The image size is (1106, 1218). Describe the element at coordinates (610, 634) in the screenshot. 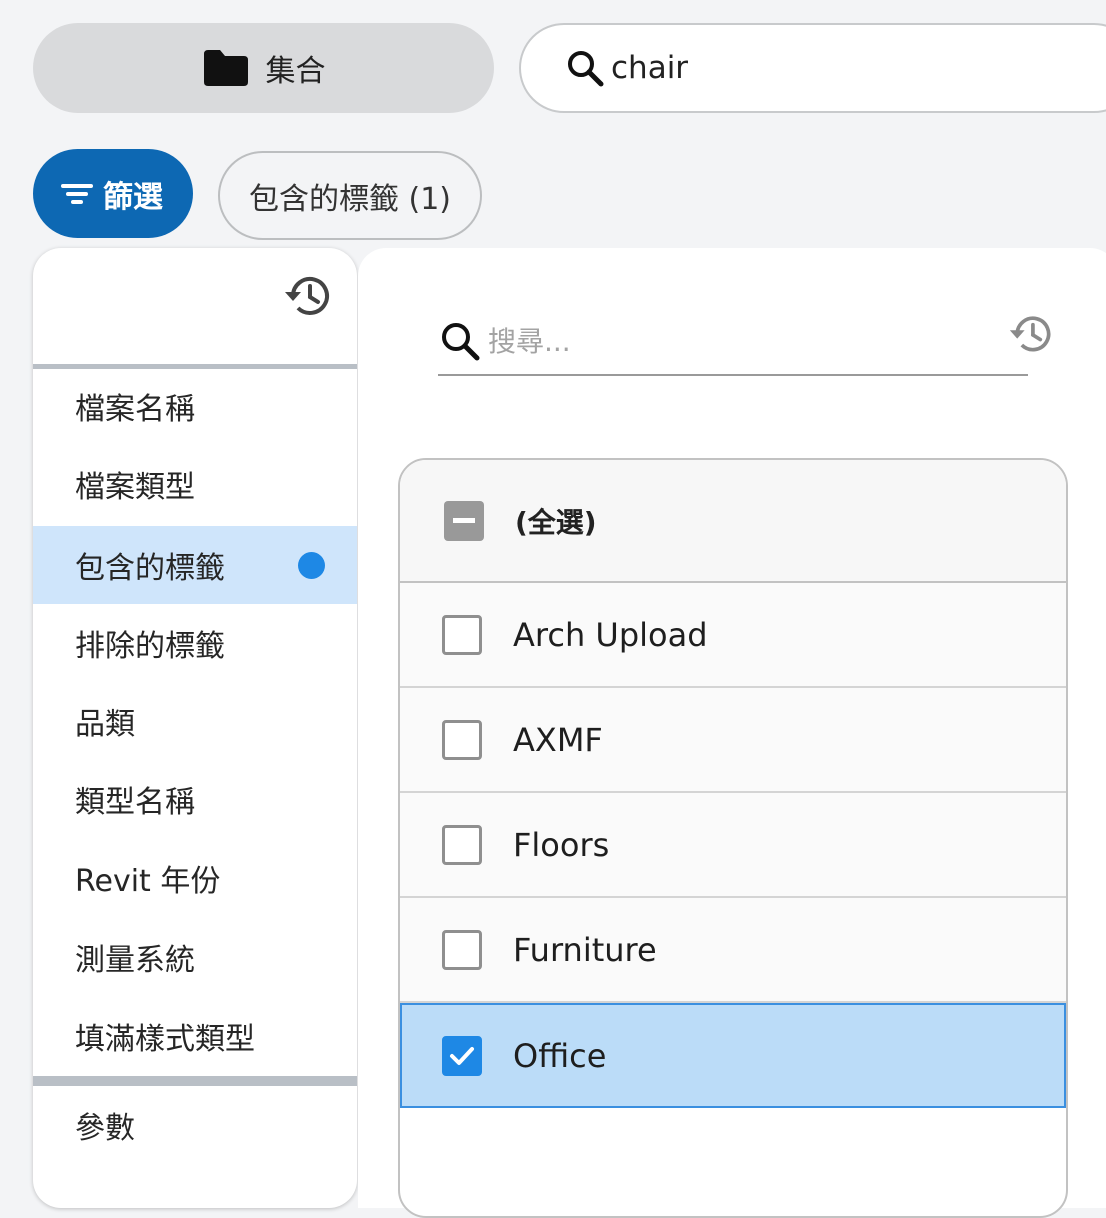

I see `value-label: Arch Upload` at that location.